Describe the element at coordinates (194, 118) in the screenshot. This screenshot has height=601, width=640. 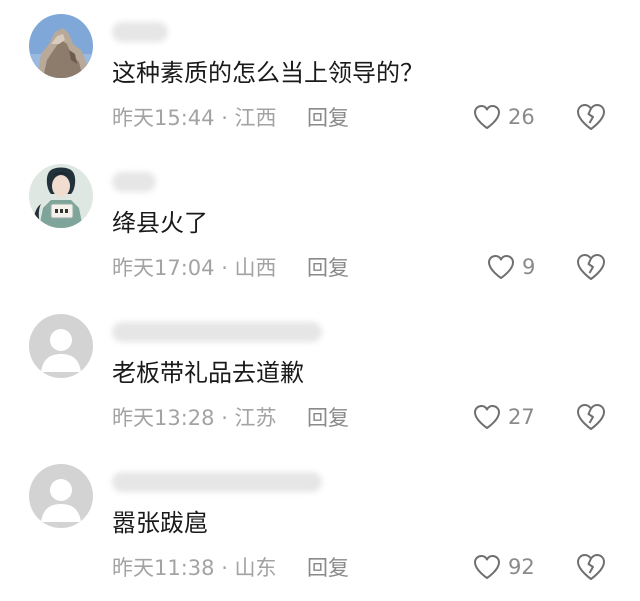
I see `comment-meta: 昨天15:44 · 江西` at that location.